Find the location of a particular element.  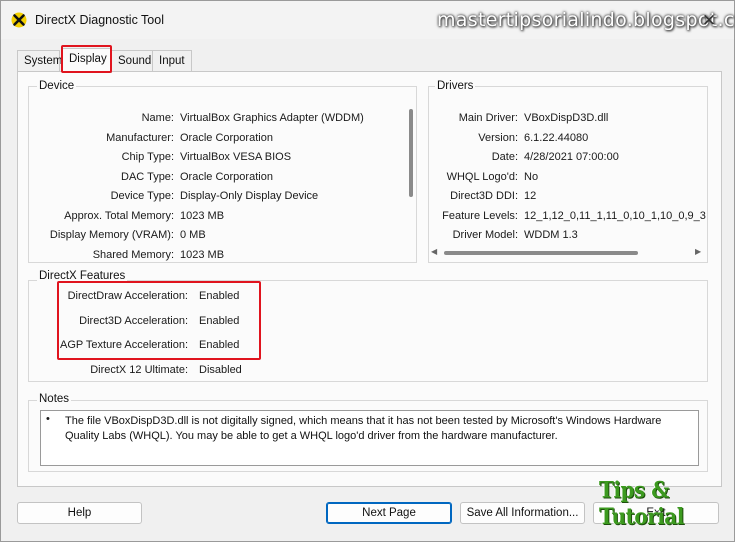

device-value: VirtualBox VESA BIOS is located at coordinates (236, 157).